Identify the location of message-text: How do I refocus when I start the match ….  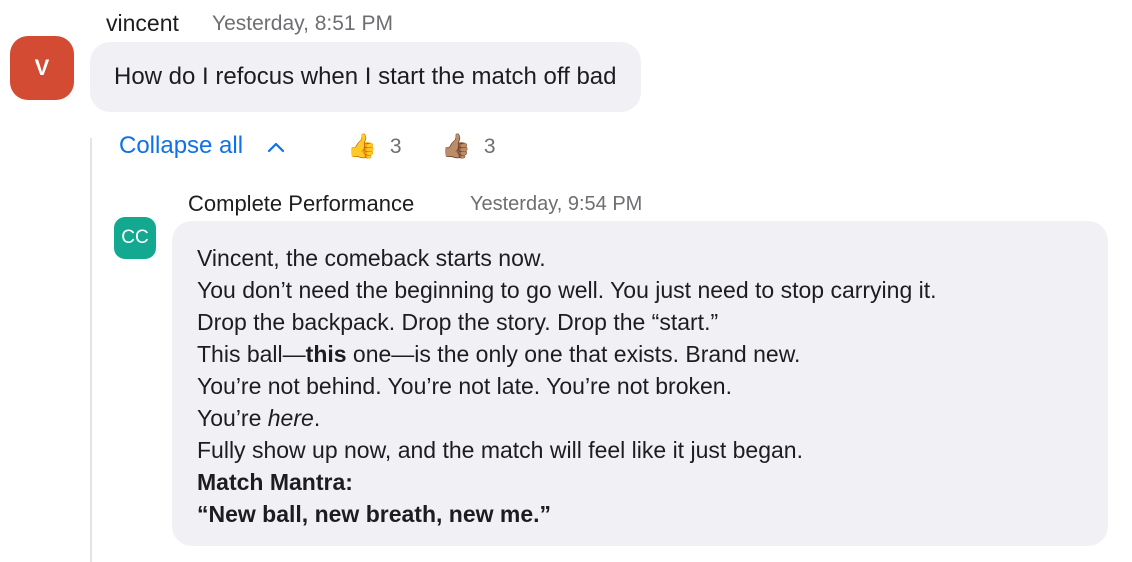
(365, 76).